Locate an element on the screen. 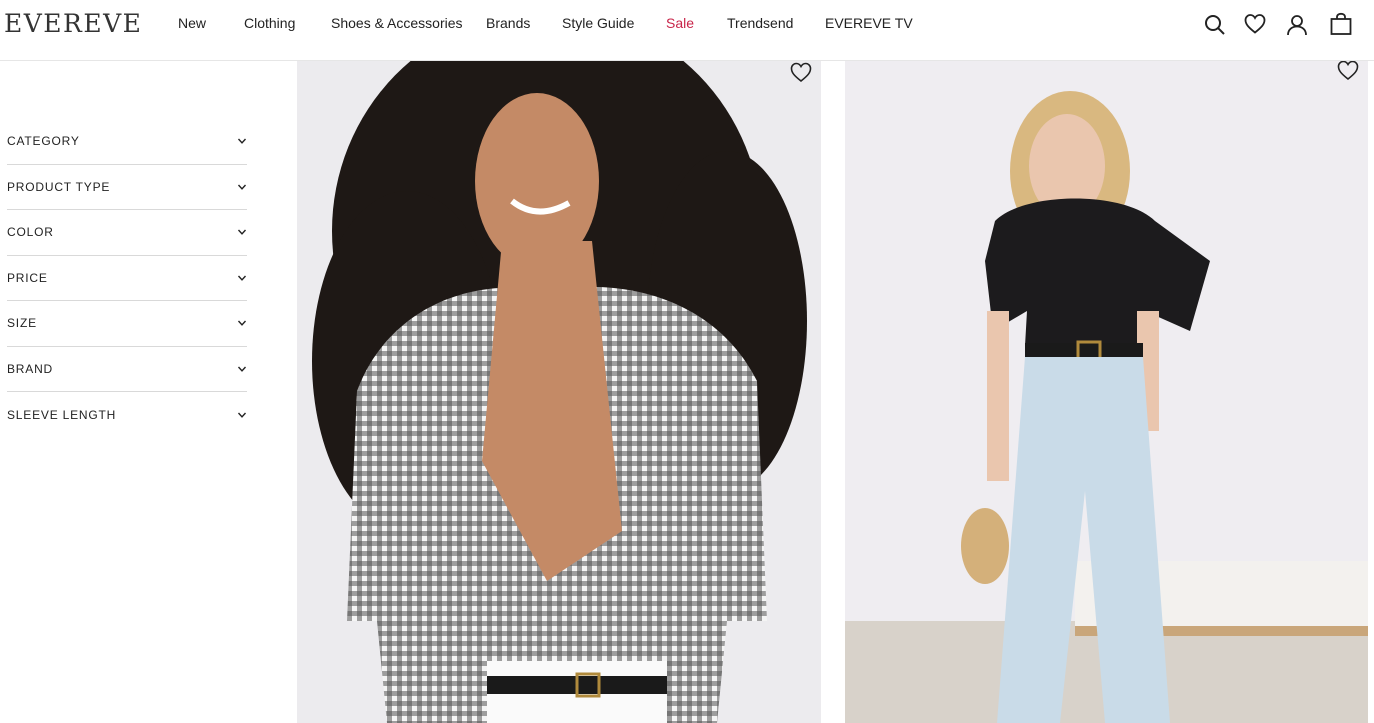  nav-brands: Brands is located at coordinates (508, 23).